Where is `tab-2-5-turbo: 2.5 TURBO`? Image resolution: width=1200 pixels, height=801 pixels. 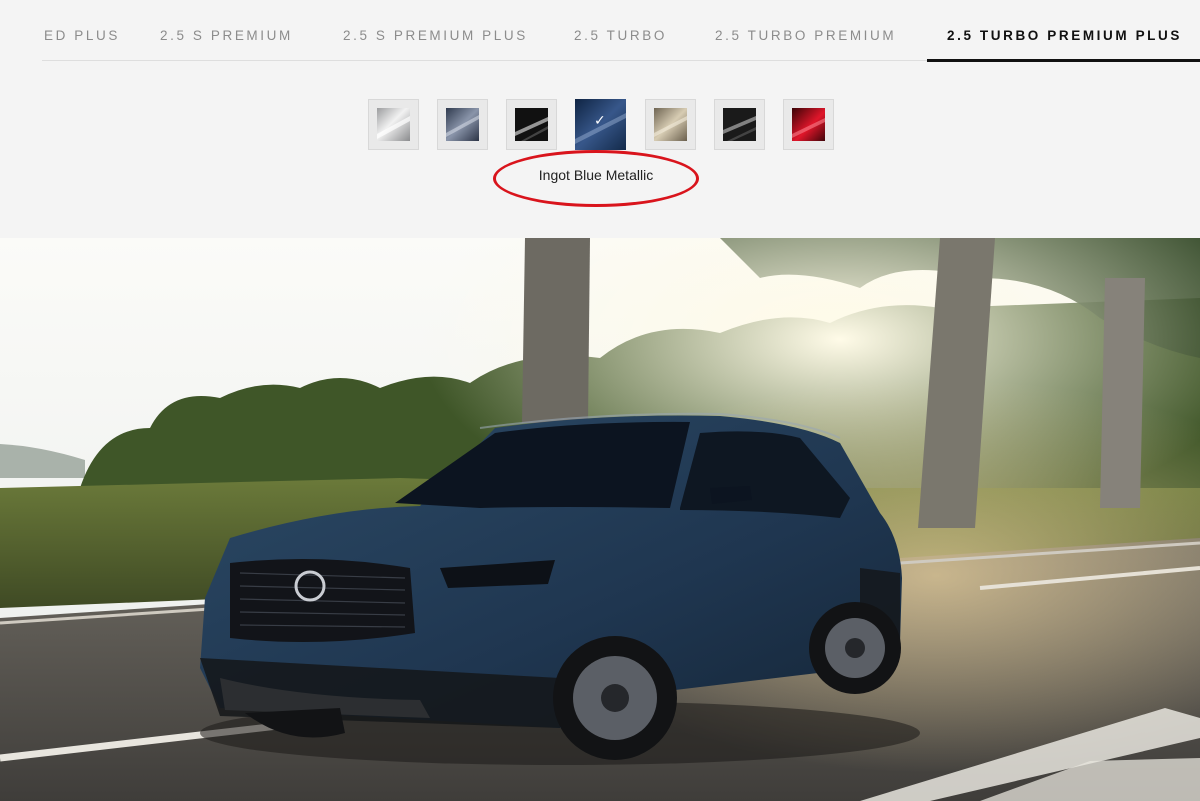 tab-2-5-turbo: 2.5 TURBO is located at coordinates (620, 45).